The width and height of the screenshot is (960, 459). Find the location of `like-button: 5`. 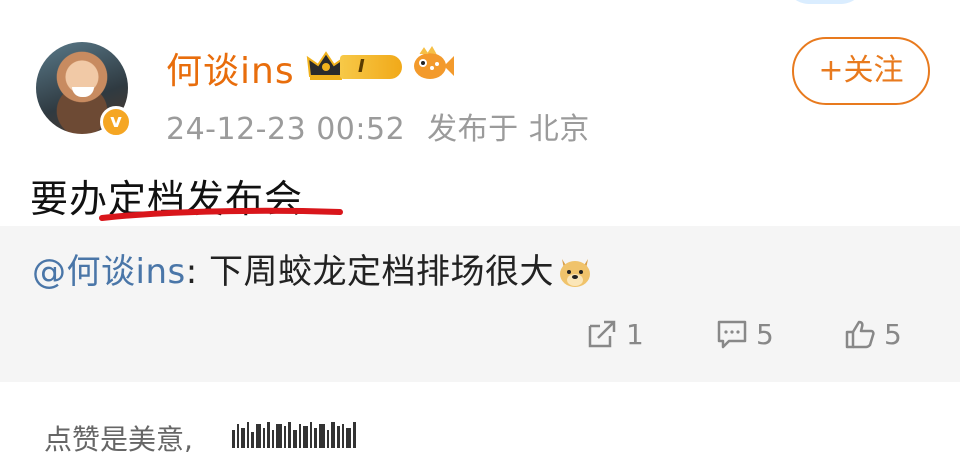

like-button: 5 is located at coordinates (873, 334).